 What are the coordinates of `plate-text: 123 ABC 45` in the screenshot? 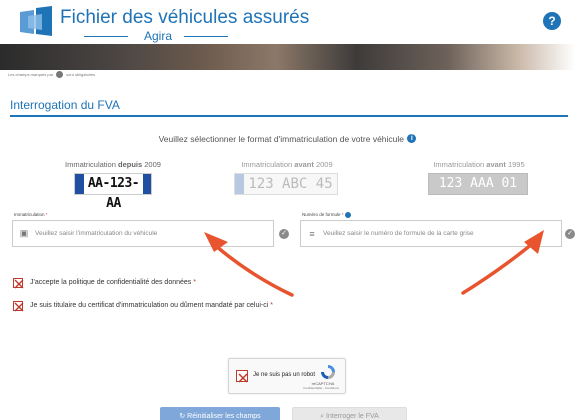 It's located at (290, 184).